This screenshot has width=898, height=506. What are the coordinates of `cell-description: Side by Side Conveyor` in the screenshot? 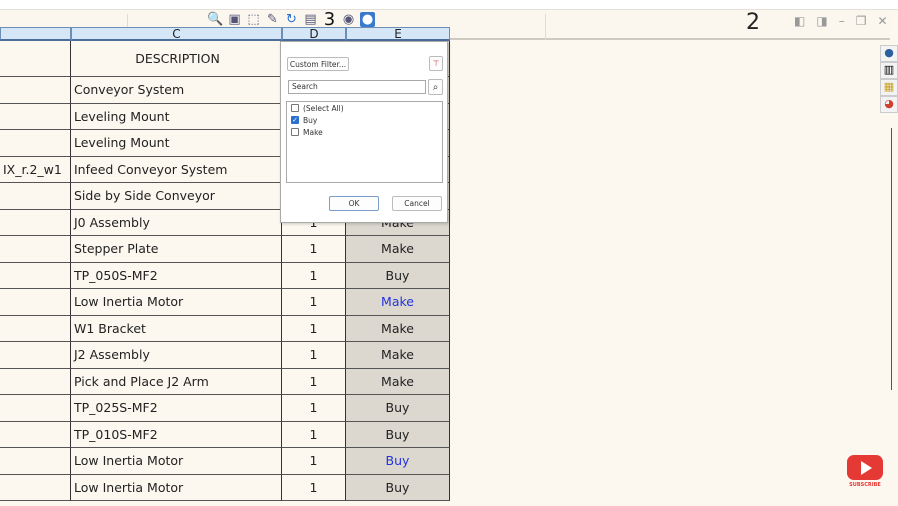 It's located at (176, 196).